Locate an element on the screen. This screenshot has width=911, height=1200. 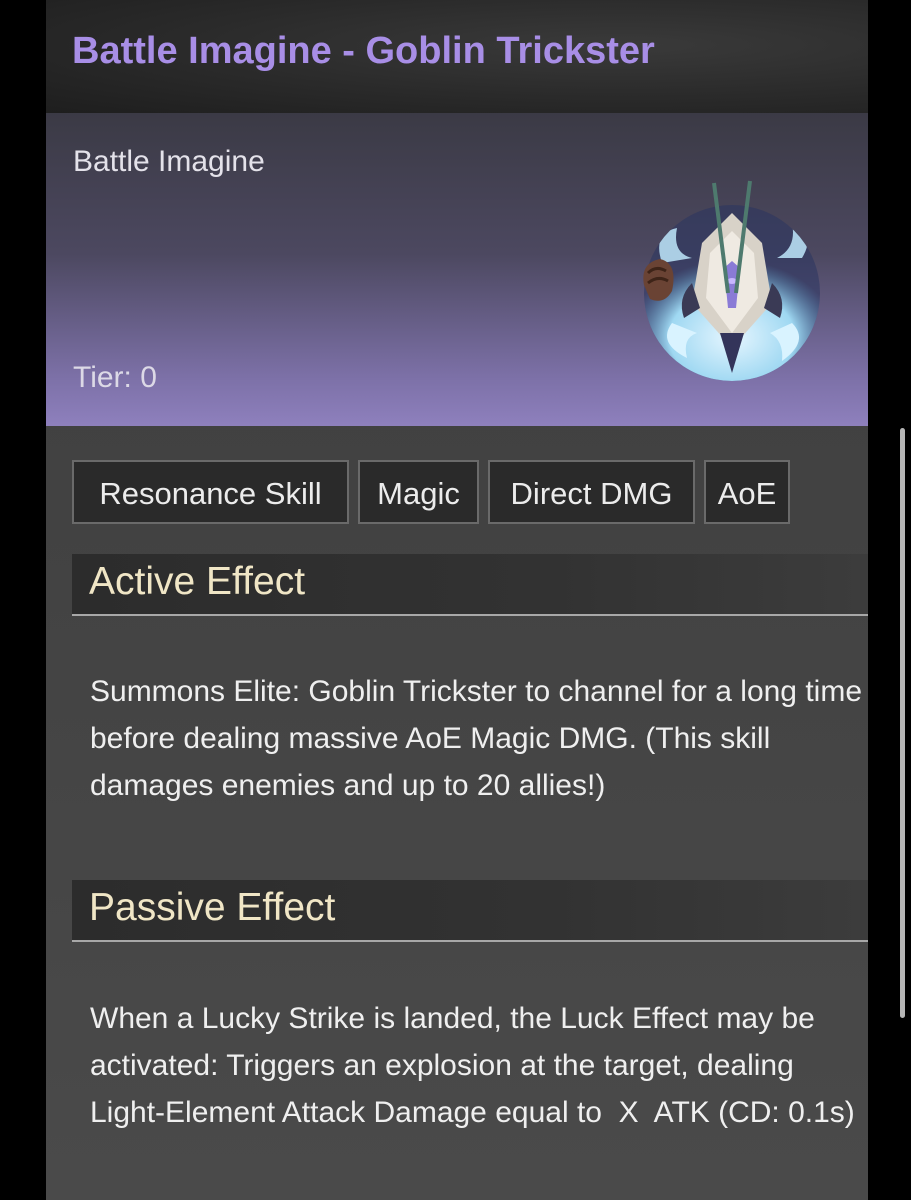
tag-resonance-skill: Resonance Skill is located at coordinates (210, 492).